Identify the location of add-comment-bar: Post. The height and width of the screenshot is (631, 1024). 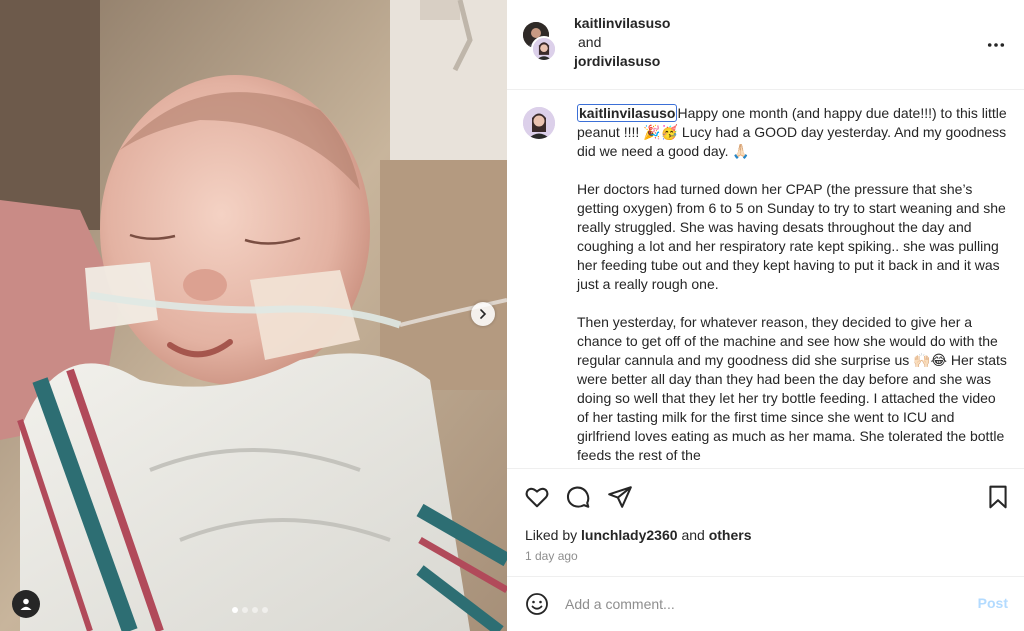
(765, 603).